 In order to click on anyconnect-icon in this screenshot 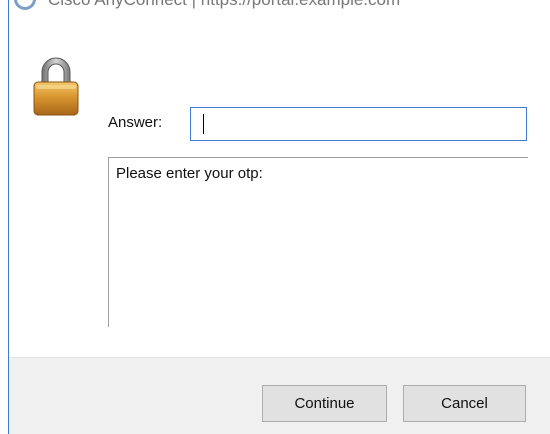, I will do `click(25, 5)`.